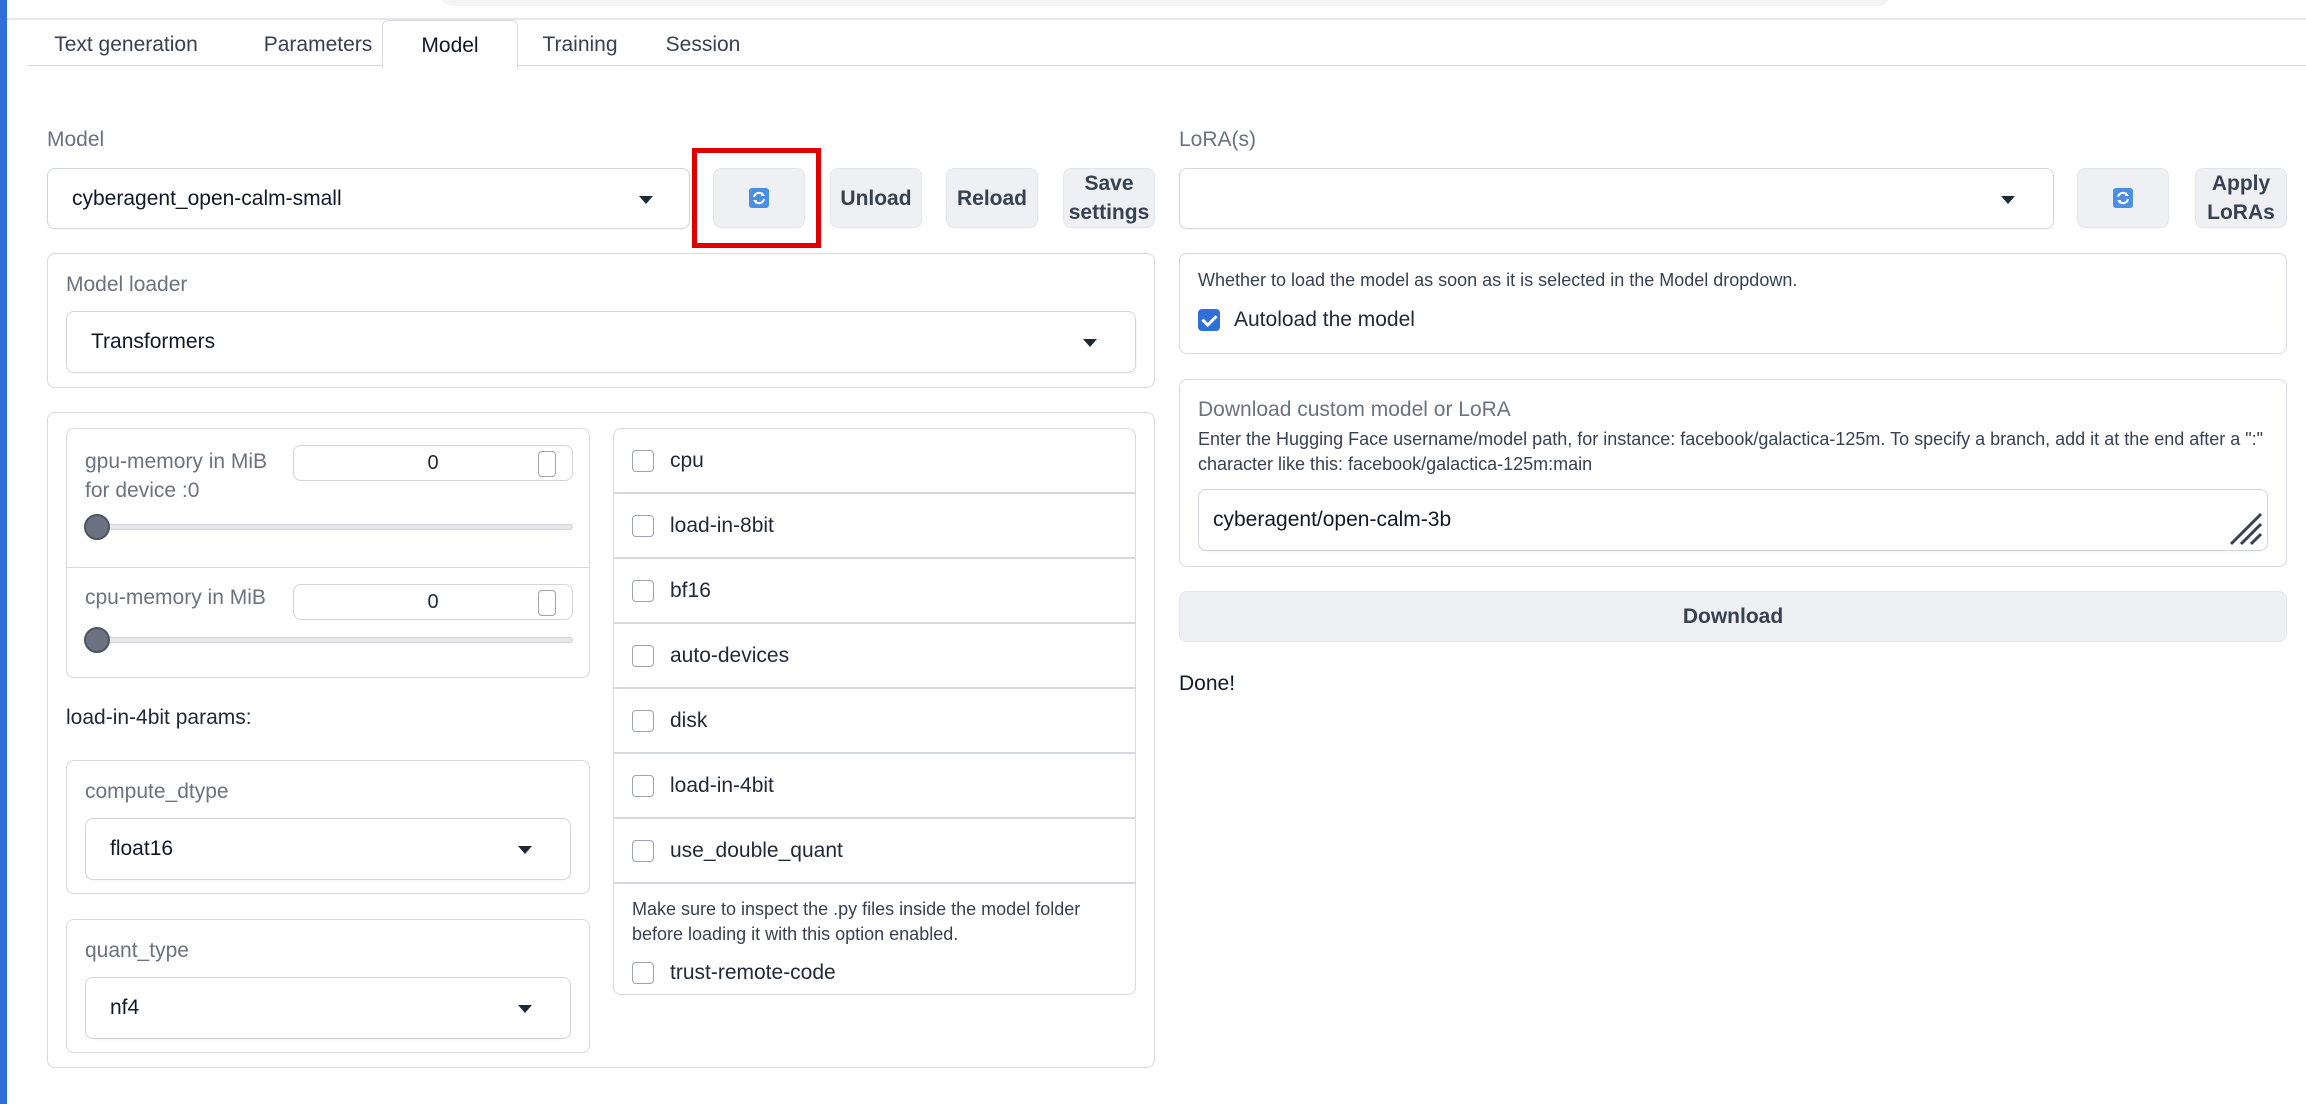 The image size is (2306, 1104). I want to click on download-button: Download, so click(1733, 616).